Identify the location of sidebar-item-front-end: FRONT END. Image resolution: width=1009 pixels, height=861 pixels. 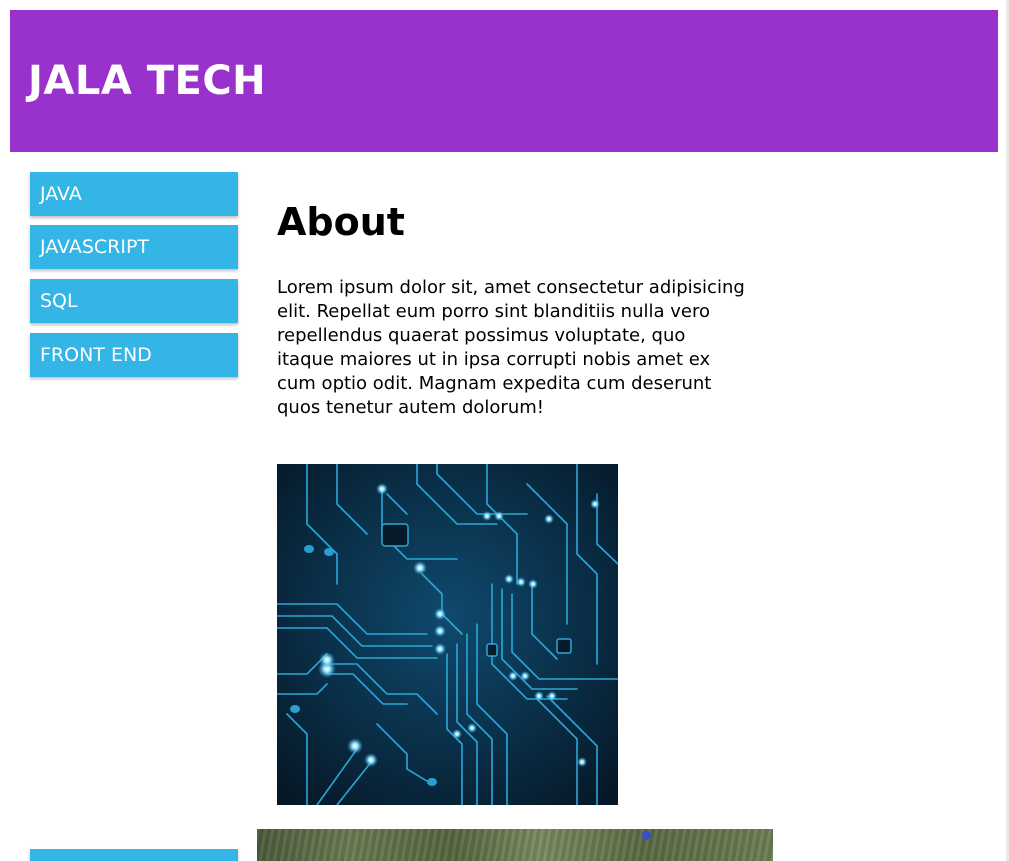
(134, 355).